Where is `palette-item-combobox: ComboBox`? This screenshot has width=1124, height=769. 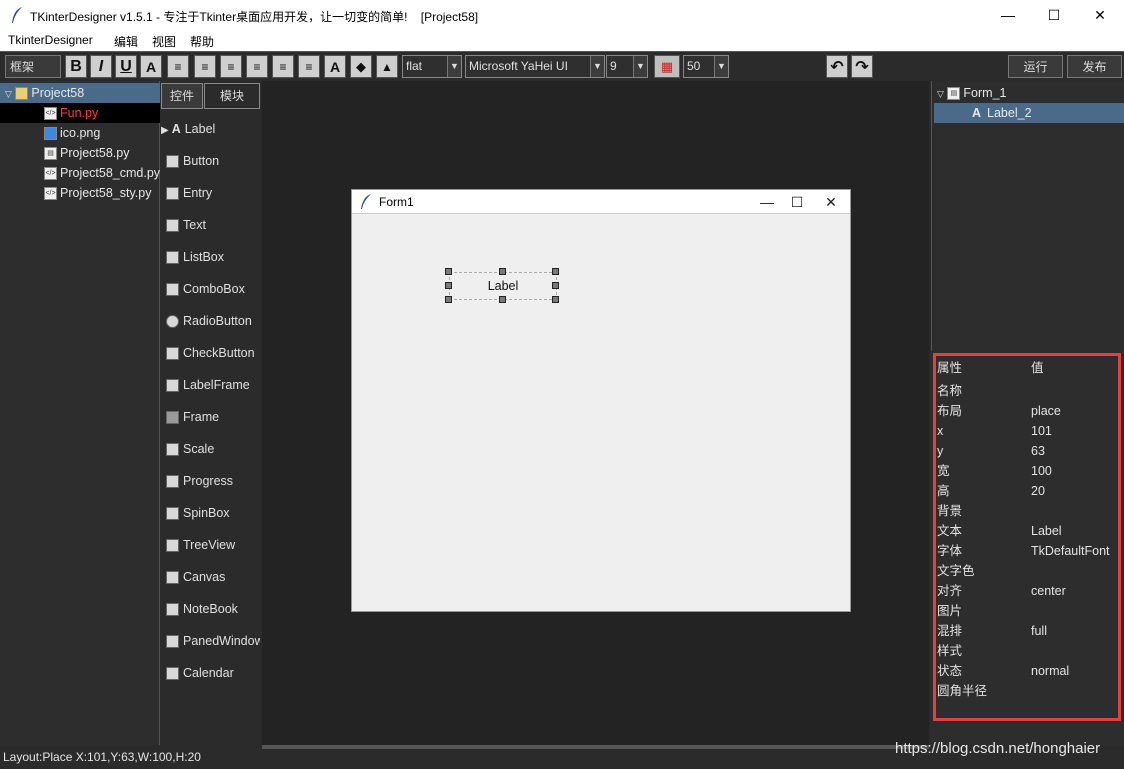
palette-item-combobox: ComboBox is located at coordinates (213, 289).